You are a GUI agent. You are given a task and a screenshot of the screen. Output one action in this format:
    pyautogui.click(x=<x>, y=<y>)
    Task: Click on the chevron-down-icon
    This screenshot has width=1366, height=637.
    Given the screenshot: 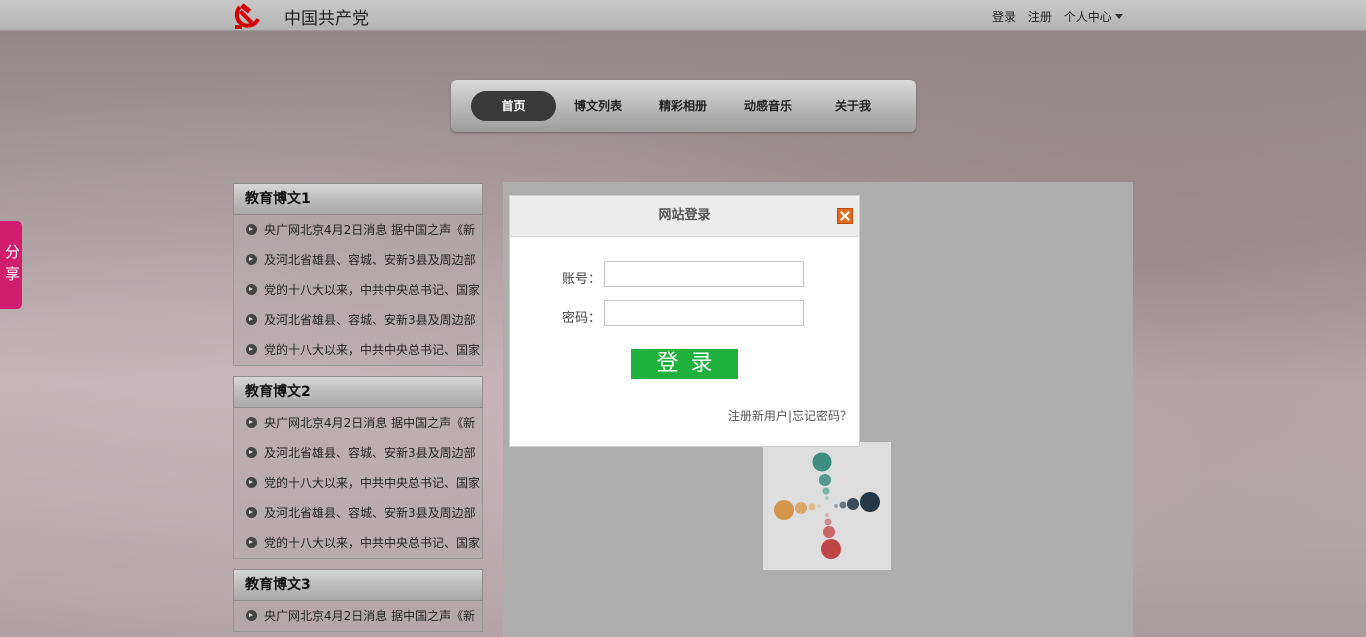 What is the action you would take?
    pyautogui.click(x=1118, y=16)
    